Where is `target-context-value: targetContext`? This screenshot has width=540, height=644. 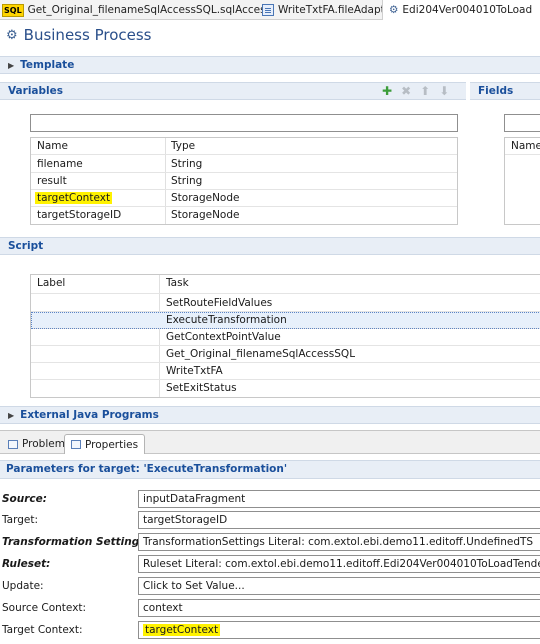 target-context-value: targetContext is located at coordinates (182, 630).